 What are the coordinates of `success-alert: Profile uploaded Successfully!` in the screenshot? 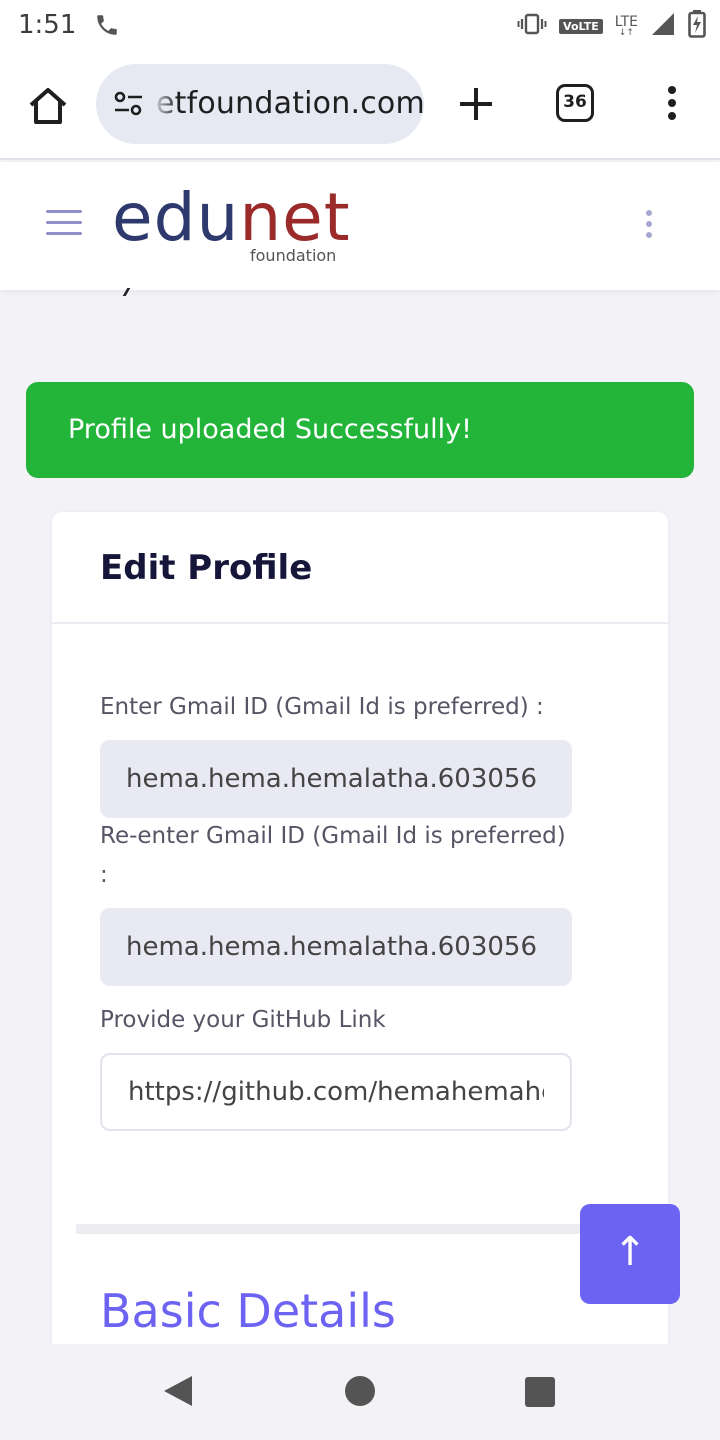 It's located at (360, 430).